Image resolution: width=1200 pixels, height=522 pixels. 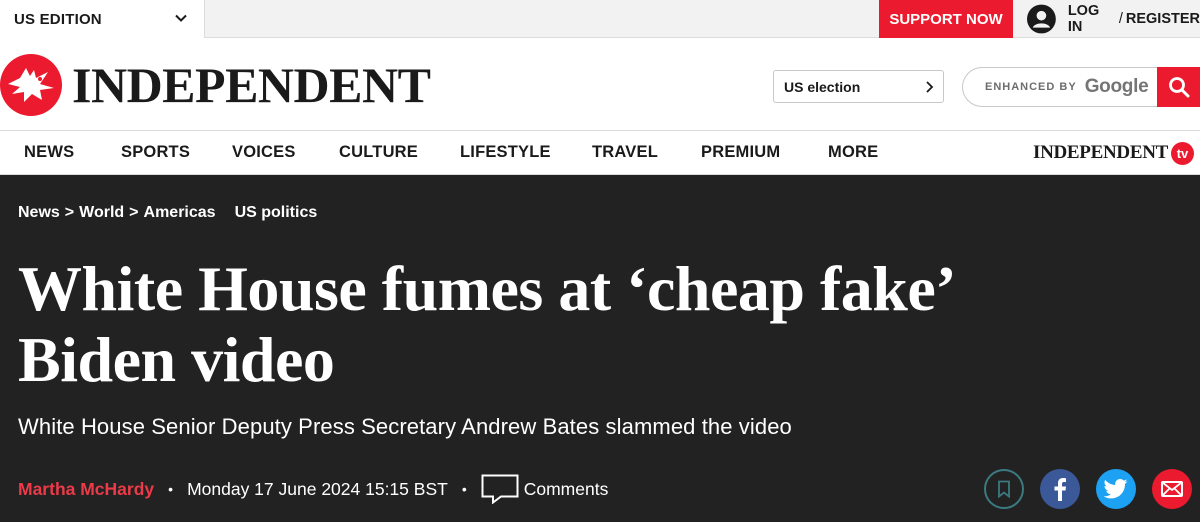 I want to click on headline-line-2: Biden video, so click(x=176, y=359).